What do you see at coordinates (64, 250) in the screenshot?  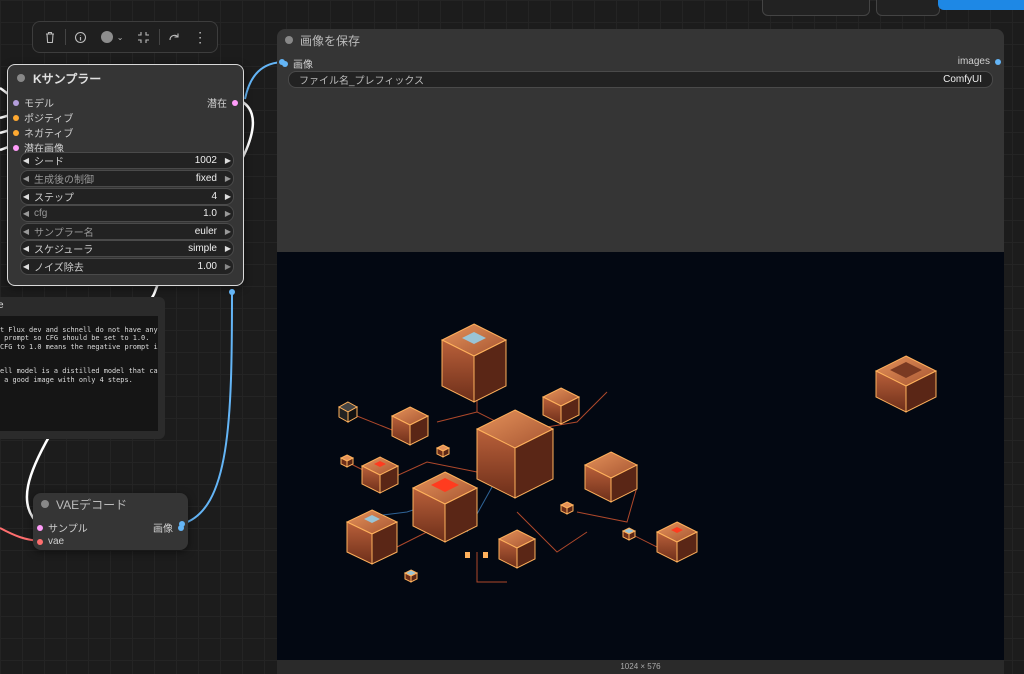 I see `widget-label: スケジューラ` at bounding box center [64, 250].